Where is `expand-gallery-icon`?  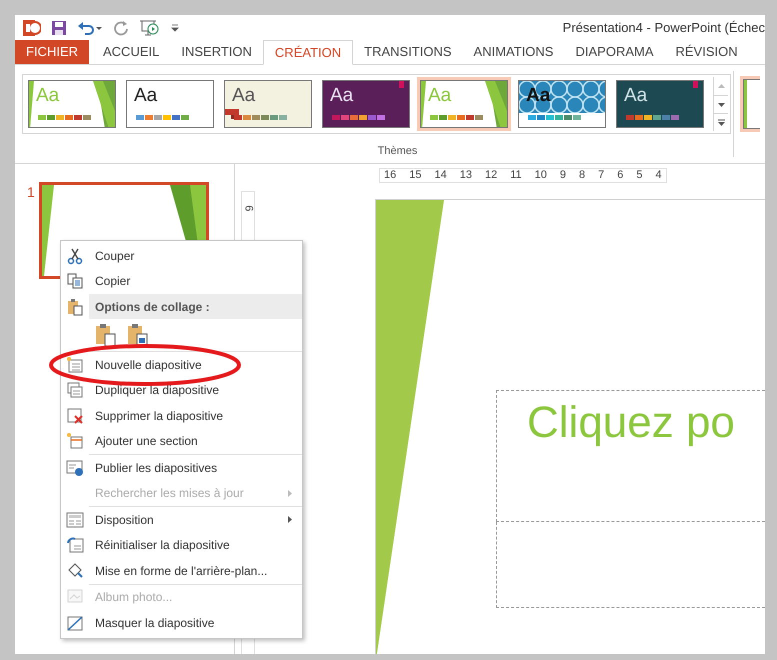 expand-gallery-icon is located at coordinates (721, 122).